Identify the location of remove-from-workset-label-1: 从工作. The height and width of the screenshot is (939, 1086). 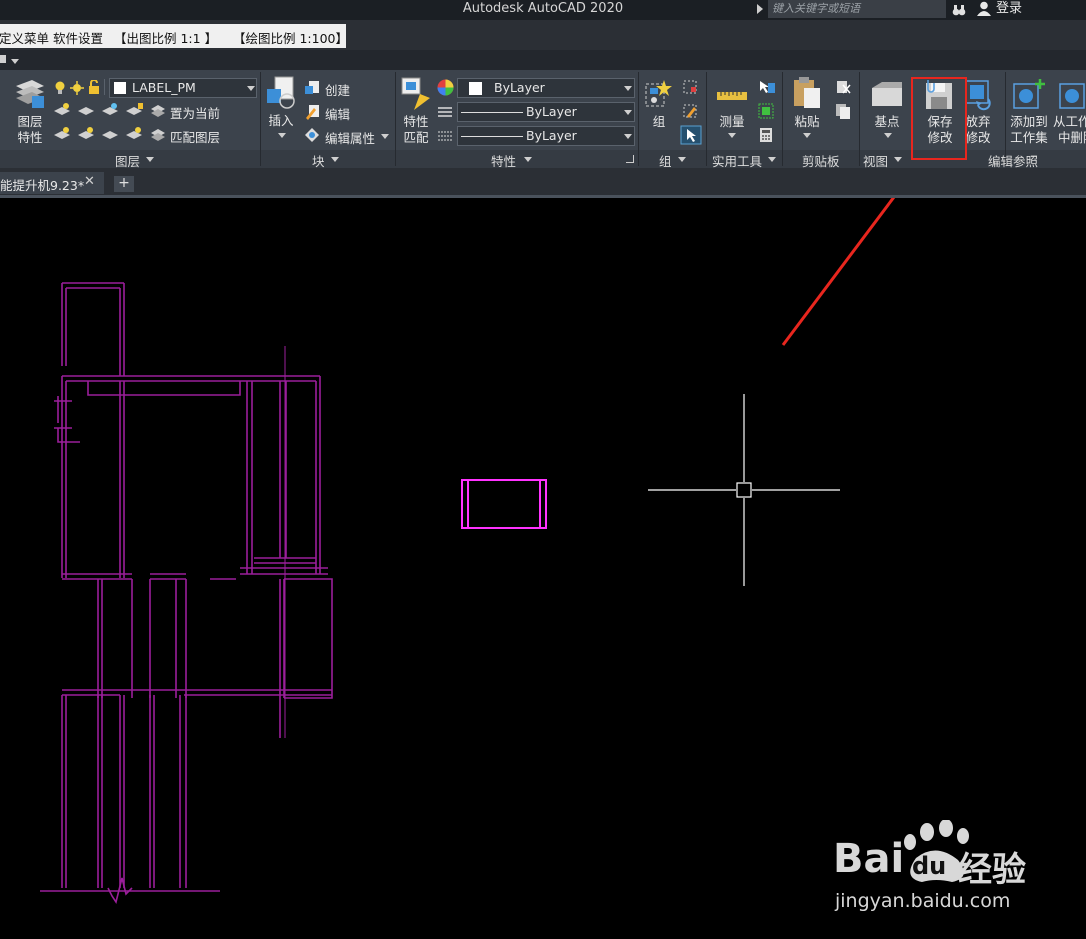
(1069, 122).